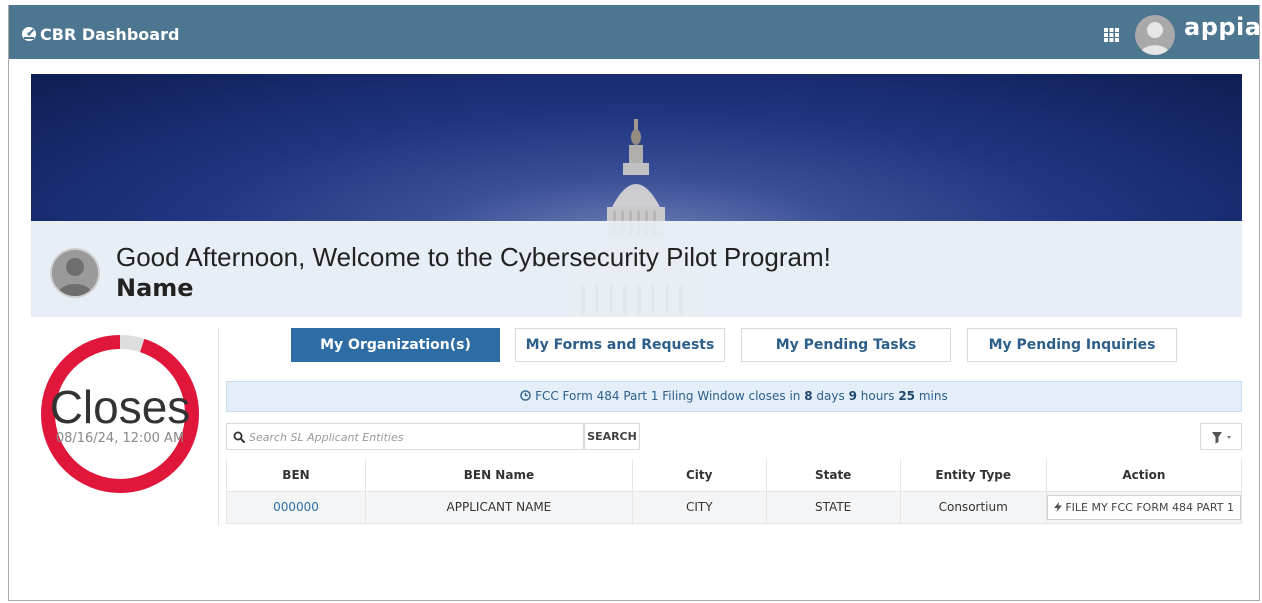 The height and width of the screenshot is (603, 1262). Describe the element at coordinates (499, 475) in the screenshot. I see `column-header-ben-name: BEN Name` at that location.